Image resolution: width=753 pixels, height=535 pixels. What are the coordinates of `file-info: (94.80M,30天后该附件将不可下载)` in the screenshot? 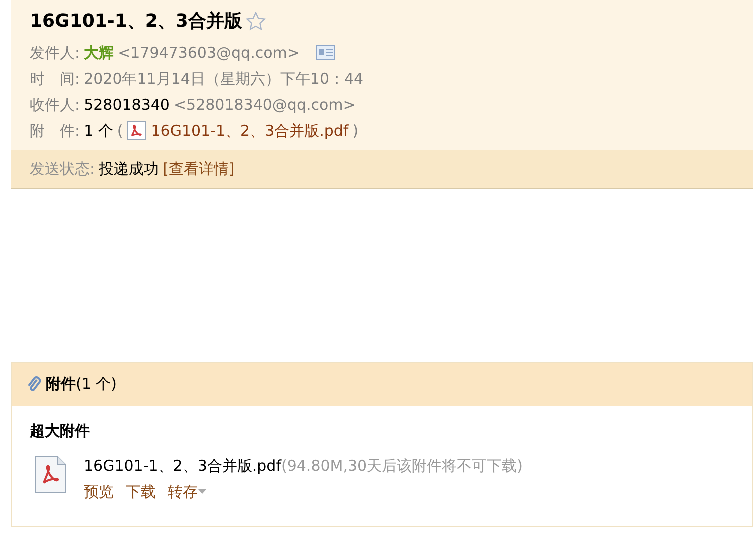 It's located at (402, 466).